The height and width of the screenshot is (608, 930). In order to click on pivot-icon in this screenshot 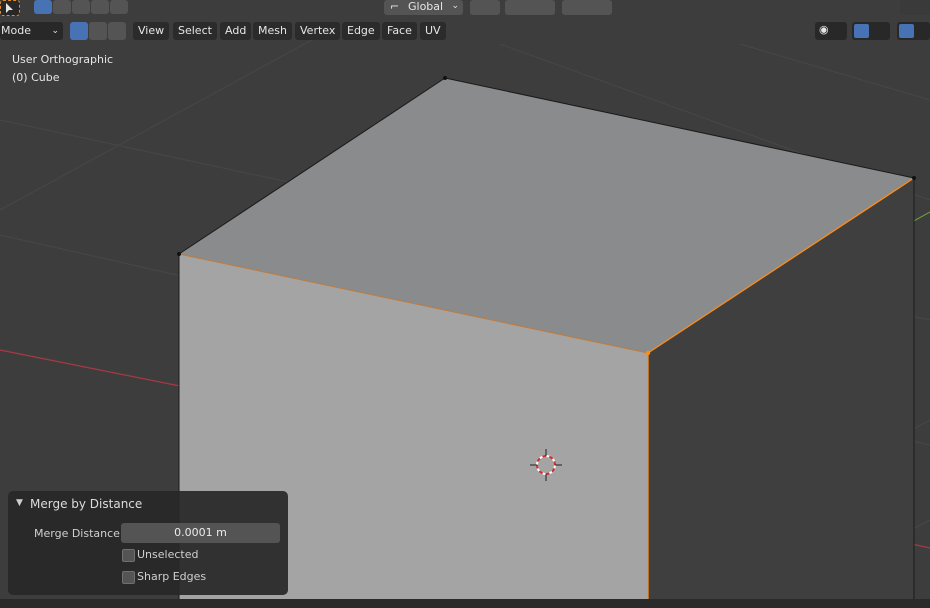, I will do `click(485, 7)`.